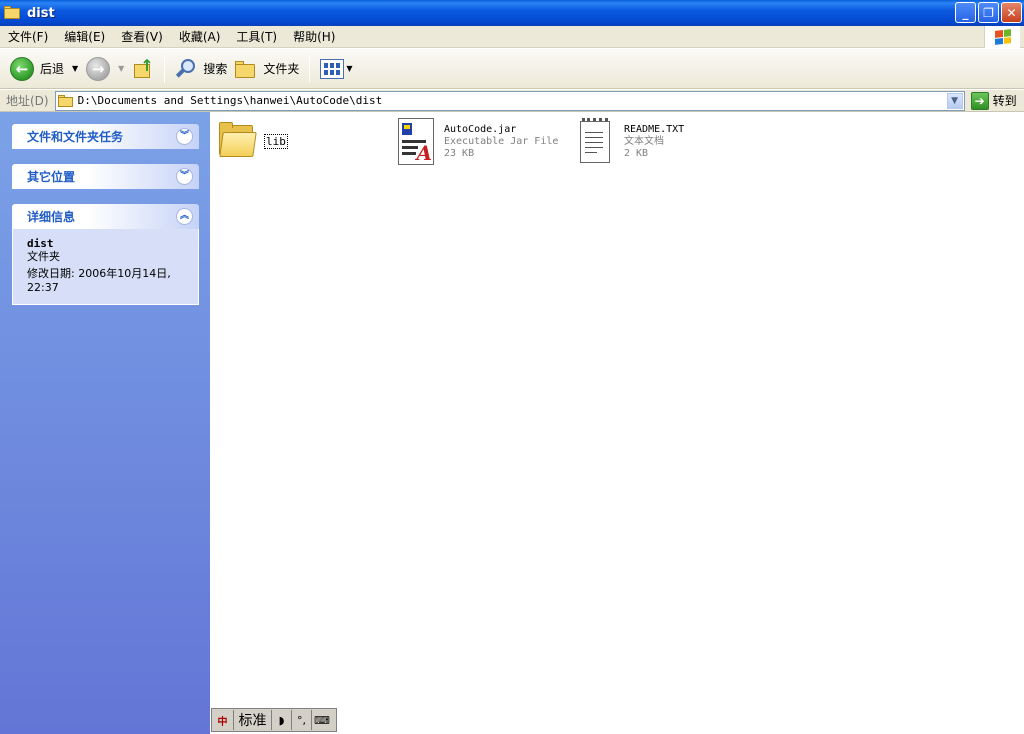  I want to click on search-button: 搜索, so click(201, 69).